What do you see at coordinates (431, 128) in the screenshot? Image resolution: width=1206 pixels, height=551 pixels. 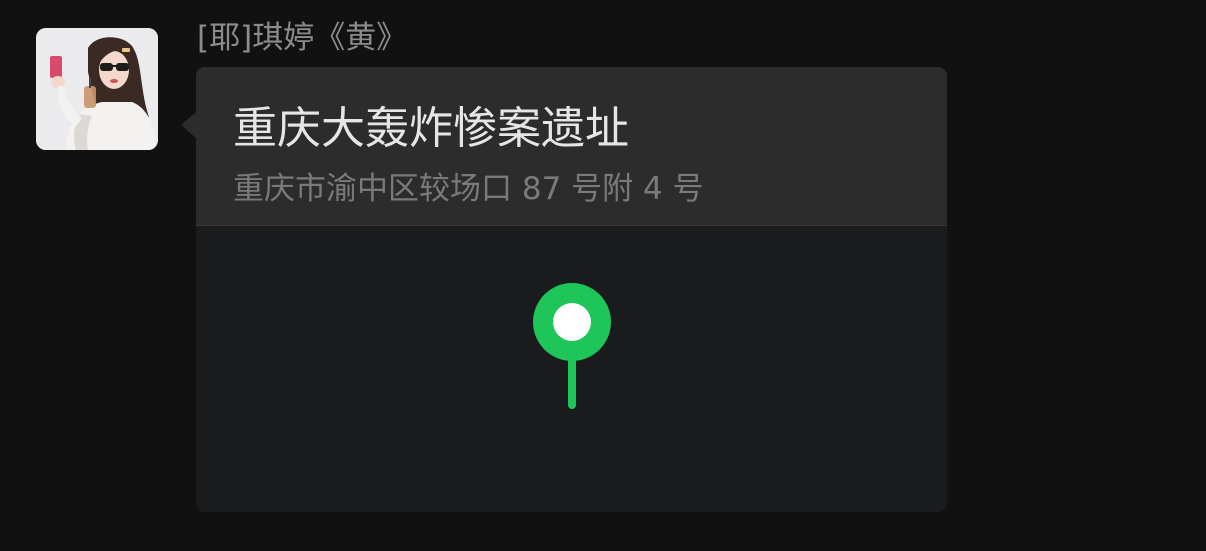 I see `location-title: 重庆大轰炸惨案遗址` at bounding box center [431, 128].